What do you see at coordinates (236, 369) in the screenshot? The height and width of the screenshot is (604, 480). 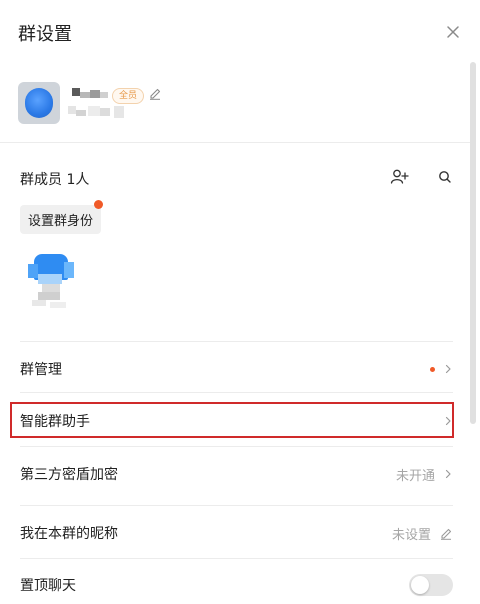 I see `group-manage-row: 群管理` at bounding box center [236, 369].